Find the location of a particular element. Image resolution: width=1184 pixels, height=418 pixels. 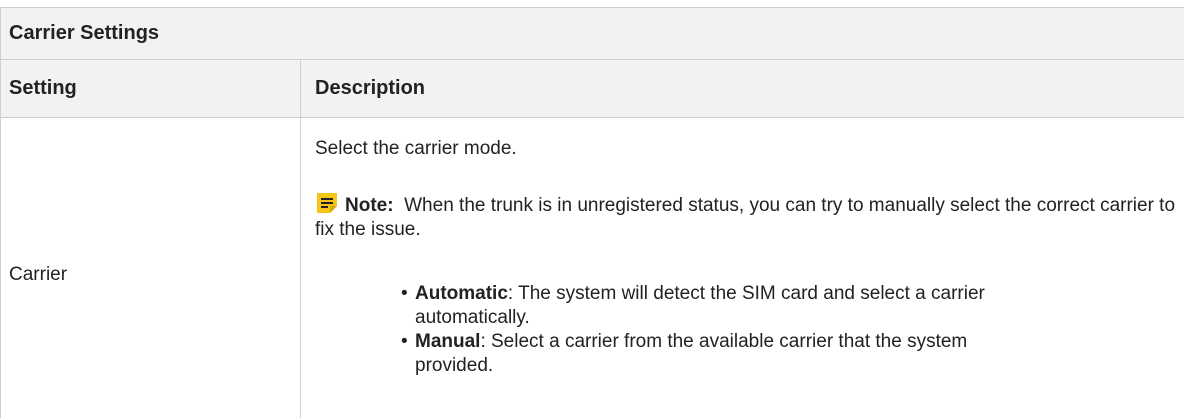

setting-name: Carrier is located at coordinates (38, 274).